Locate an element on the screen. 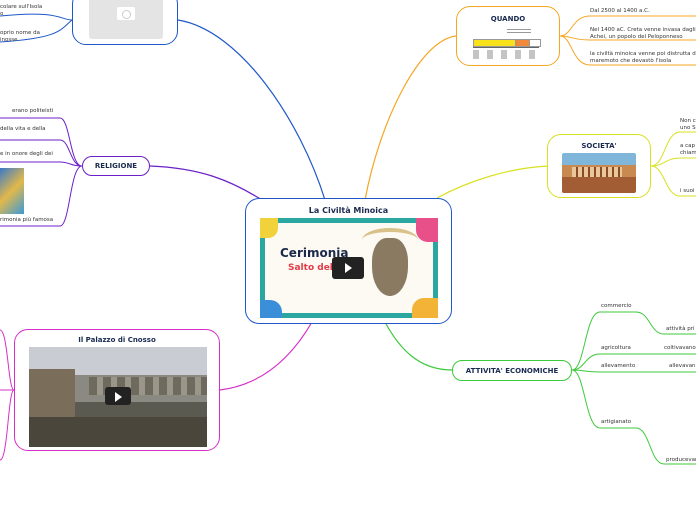  religione-leaf-1: erano politeisti is located at coordinates (33, 111).